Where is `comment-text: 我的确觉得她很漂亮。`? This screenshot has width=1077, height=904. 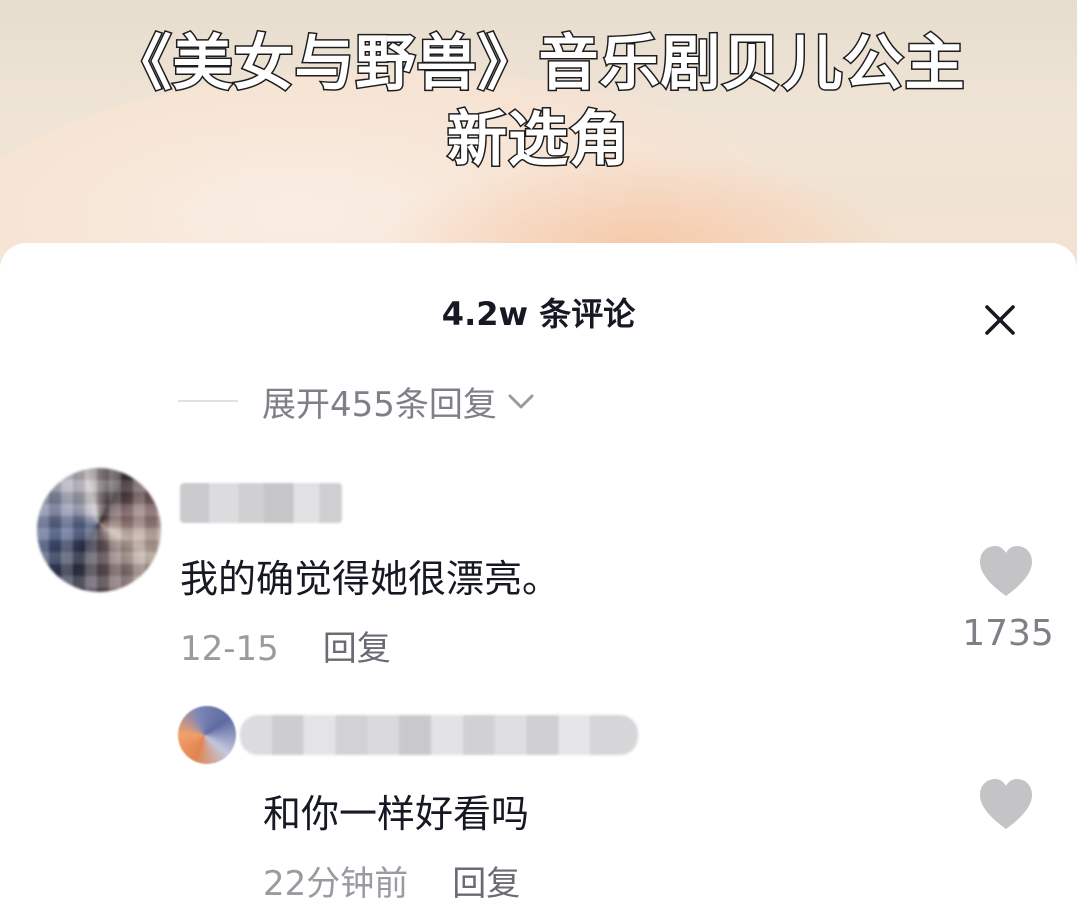
comment-text: 我的确觉得她很漂亮。 is located at coordinates (370, 579).